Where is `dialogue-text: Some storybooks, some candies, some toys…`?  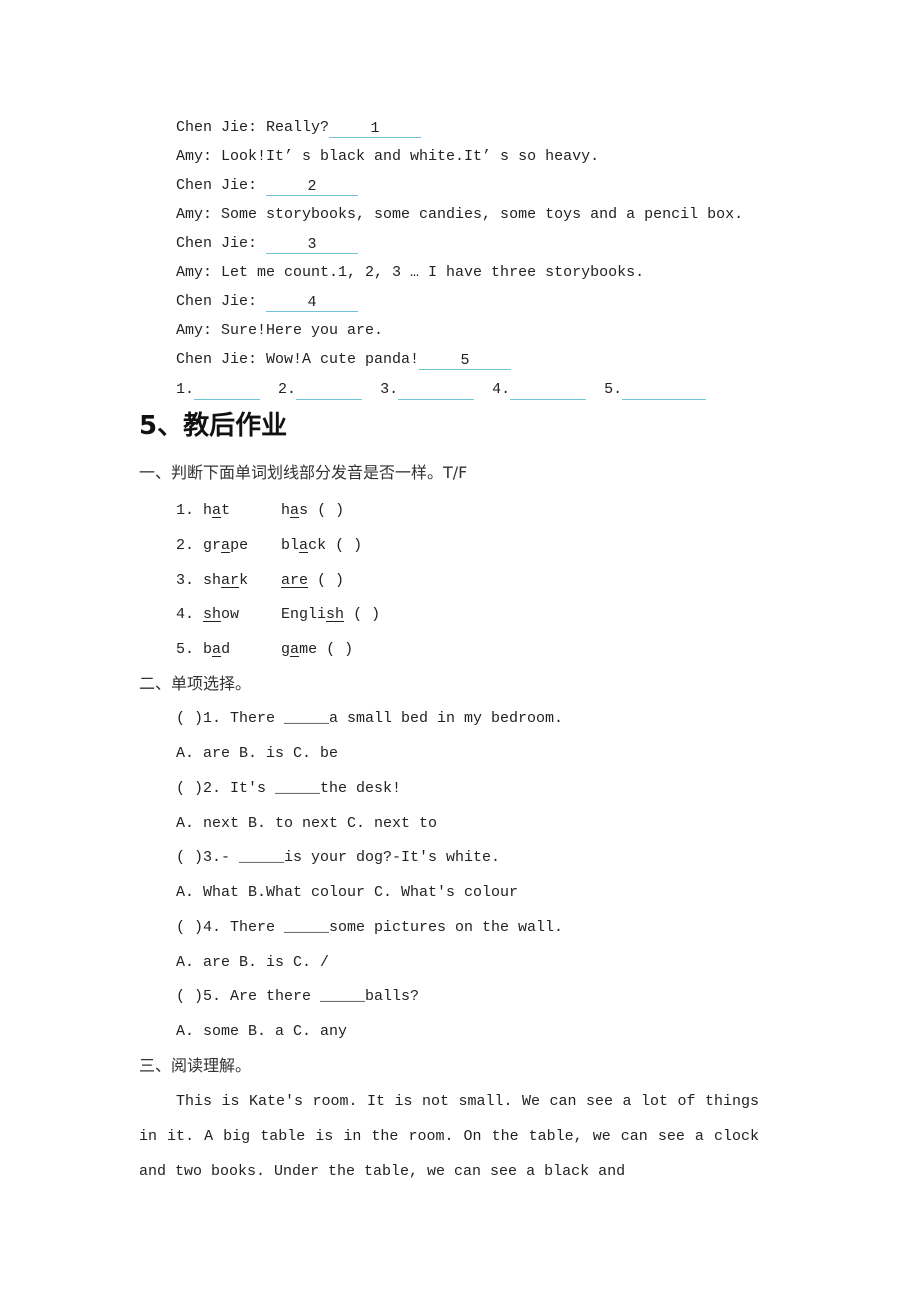 dialogue-text: Some storybooks, some candies, some toys… is located at coordinates (482, 214).